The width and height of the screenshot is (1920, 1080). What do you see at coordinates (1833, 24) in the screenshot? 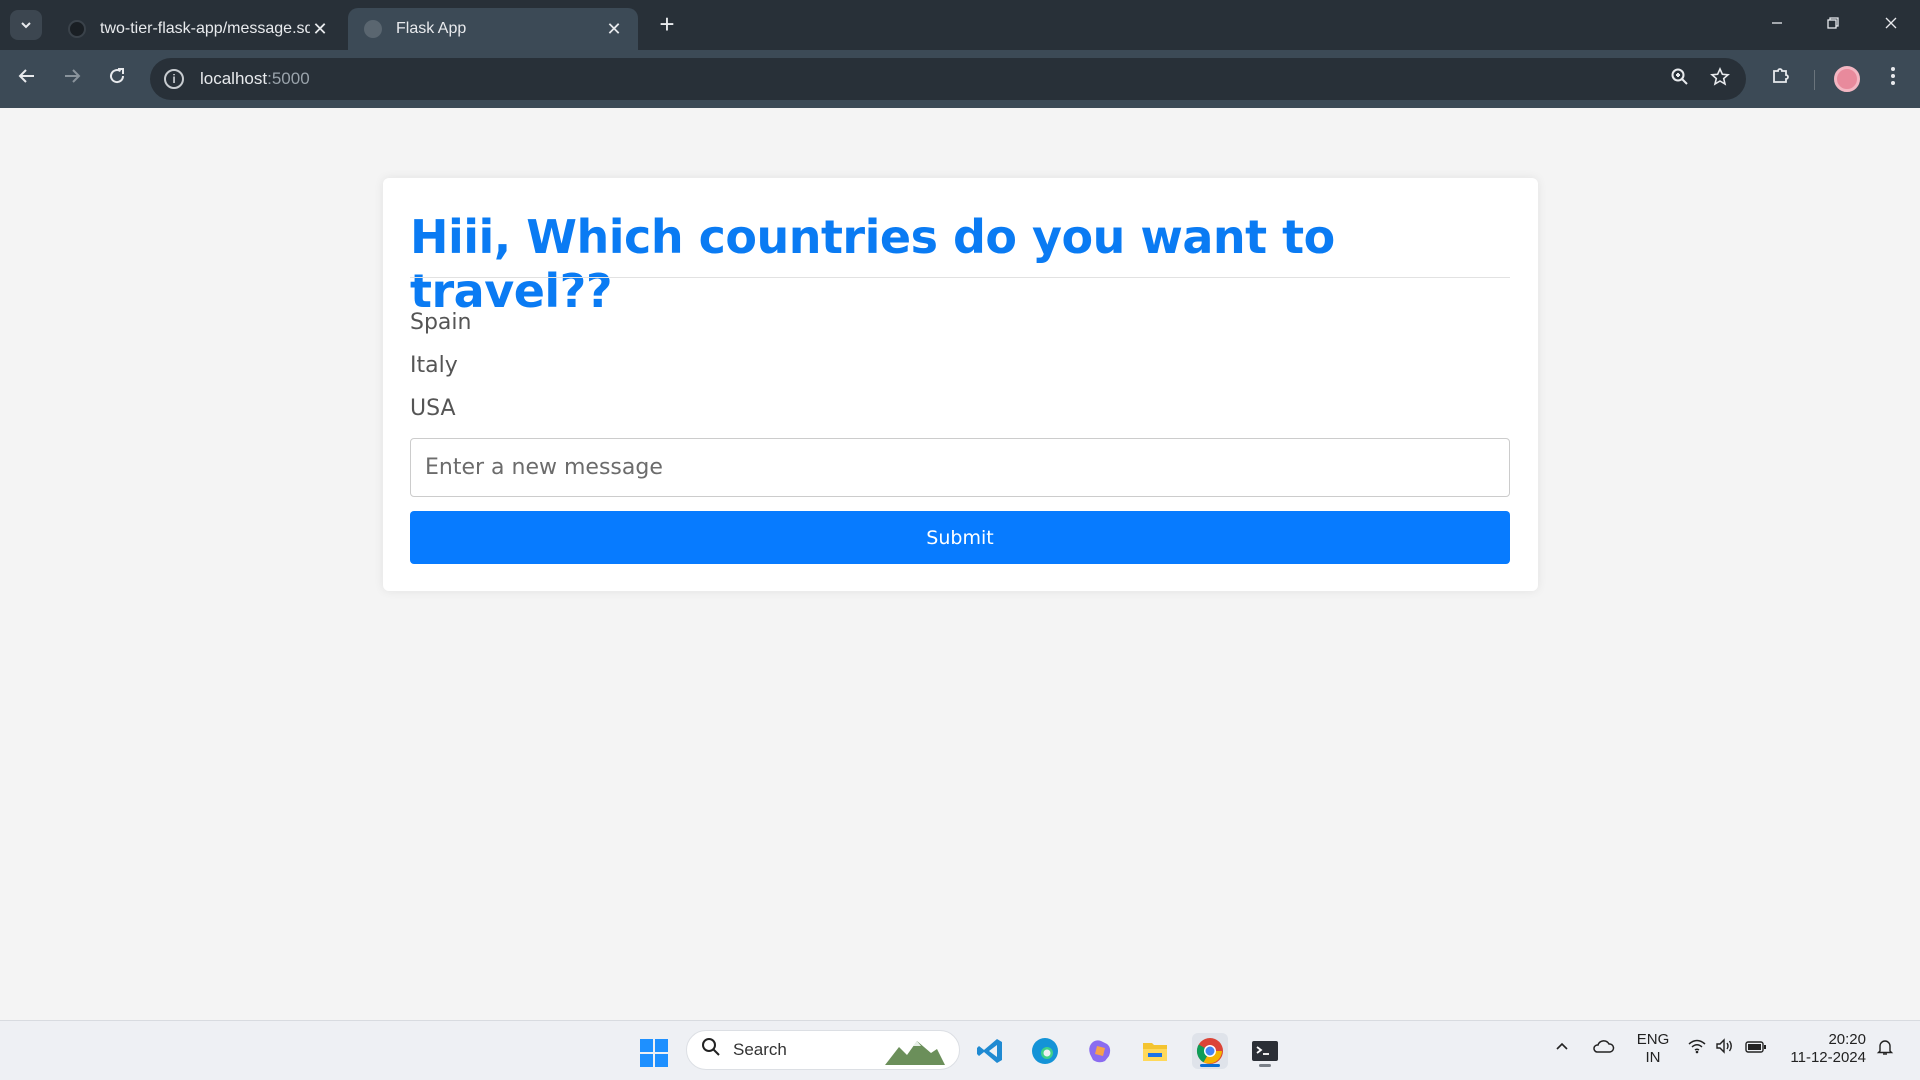
I see `restore-icon` at bounding box center [1833, 24].